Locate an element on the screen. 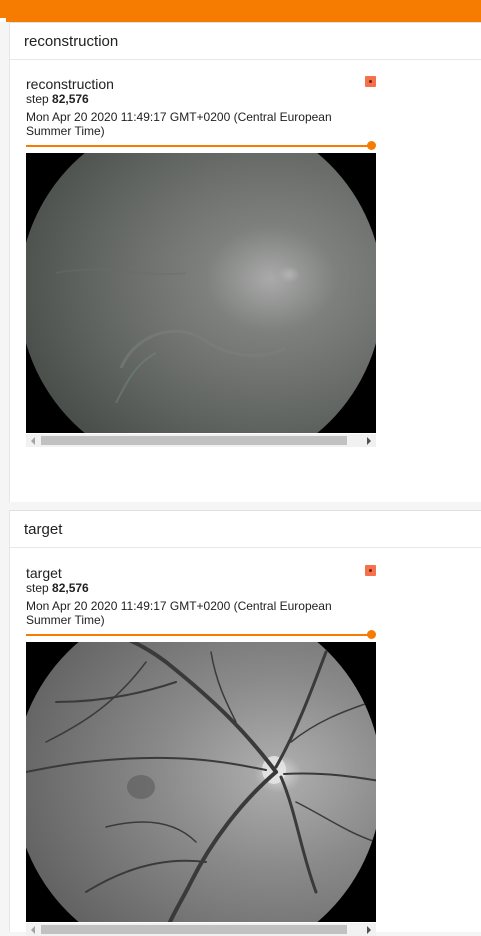 The width and height of the screenshot is (481, 936). card-header-target: target is located at coordinates (245, 529).